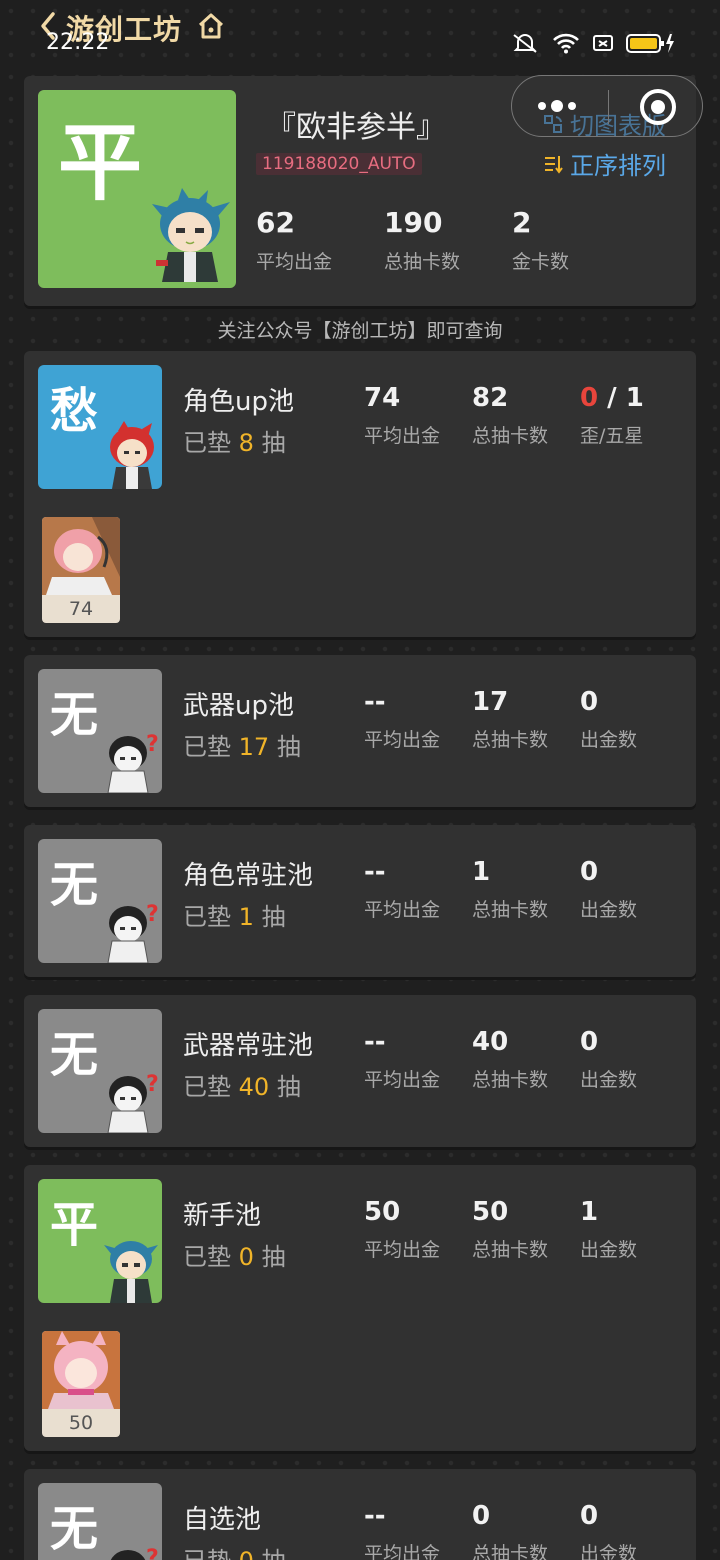  Describe the element at coordinates (81, 556) in the screenshot. I see `character-portrait-icon` at that location.